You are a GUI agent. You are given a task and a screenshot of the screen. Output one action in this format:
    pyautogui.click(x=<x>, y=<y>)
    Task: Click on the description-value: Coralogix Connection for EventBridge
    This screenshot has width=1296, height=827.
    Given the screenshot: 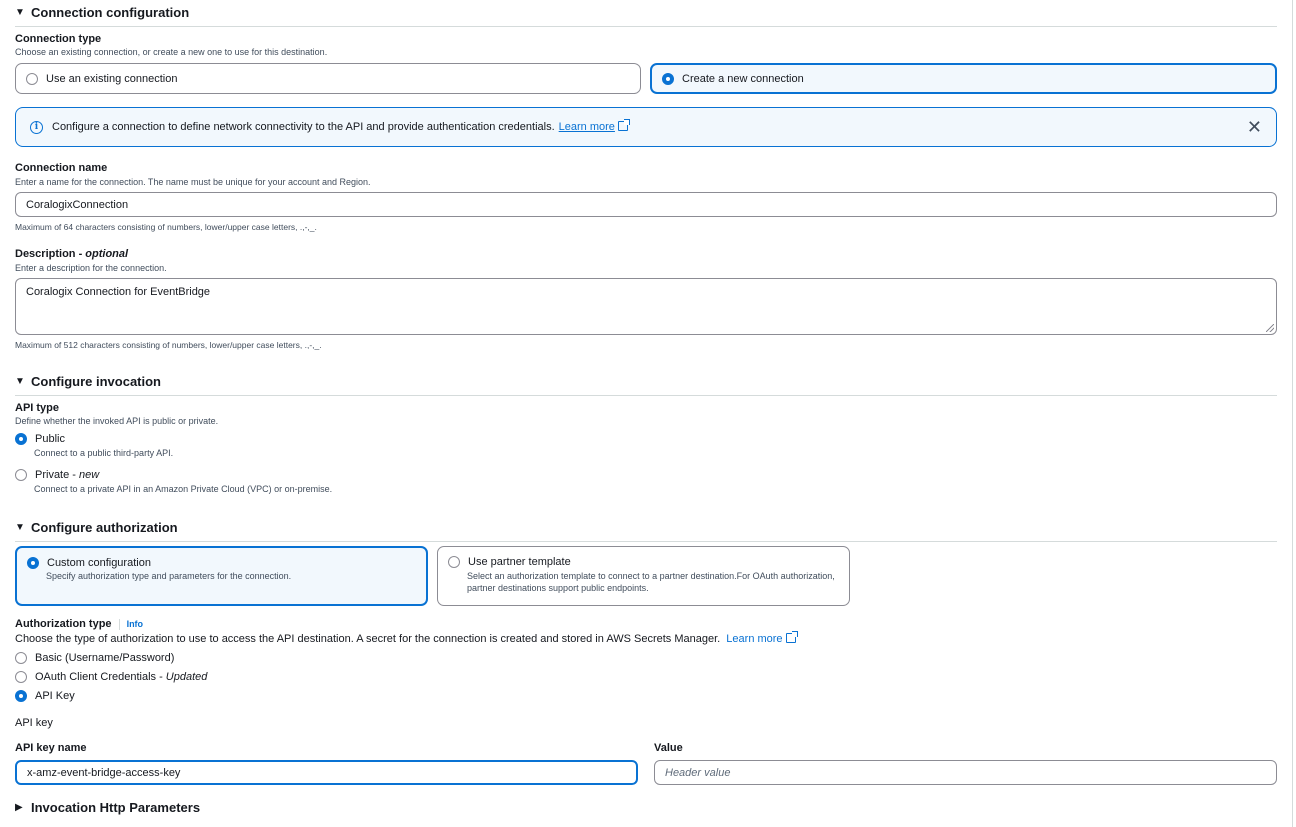 What is the action you would take?
    pyautogui.click(x=118, y=292)
    